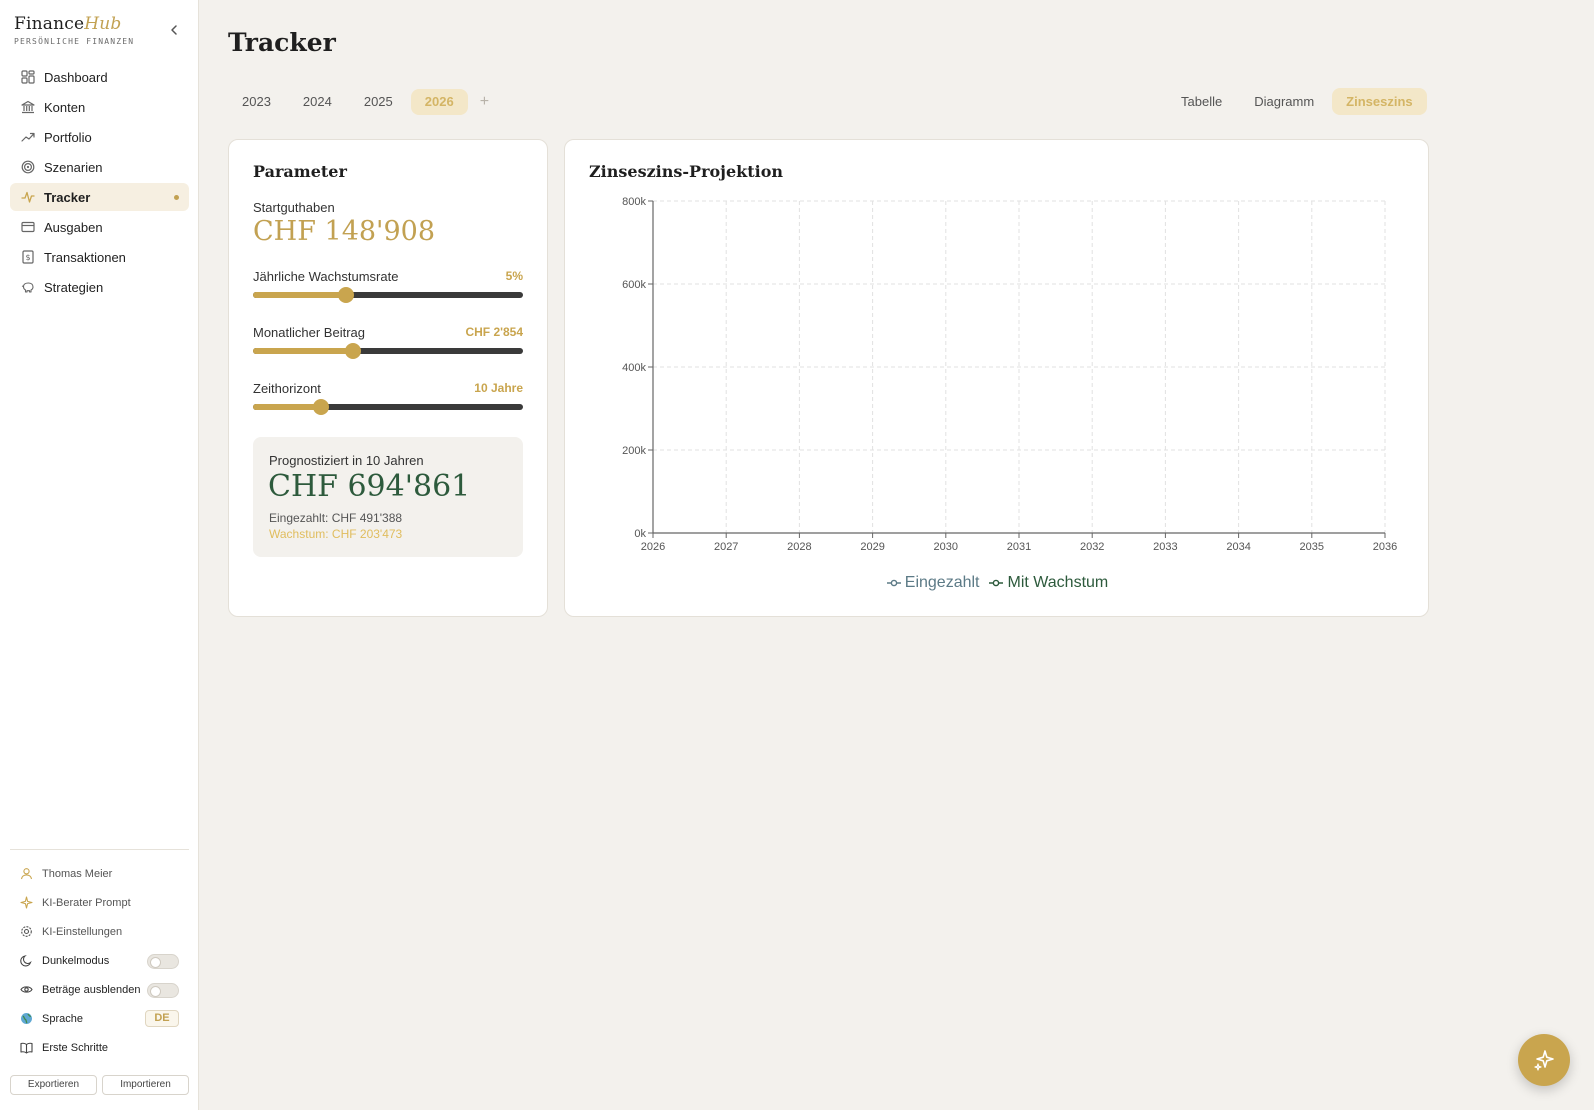 Image resolution: width=1594 pixels, height=1110 pixels. What do you see at coordinates (26, 961) in the screenshot?
I see `moon-icon` at bounding box center [26, 961].